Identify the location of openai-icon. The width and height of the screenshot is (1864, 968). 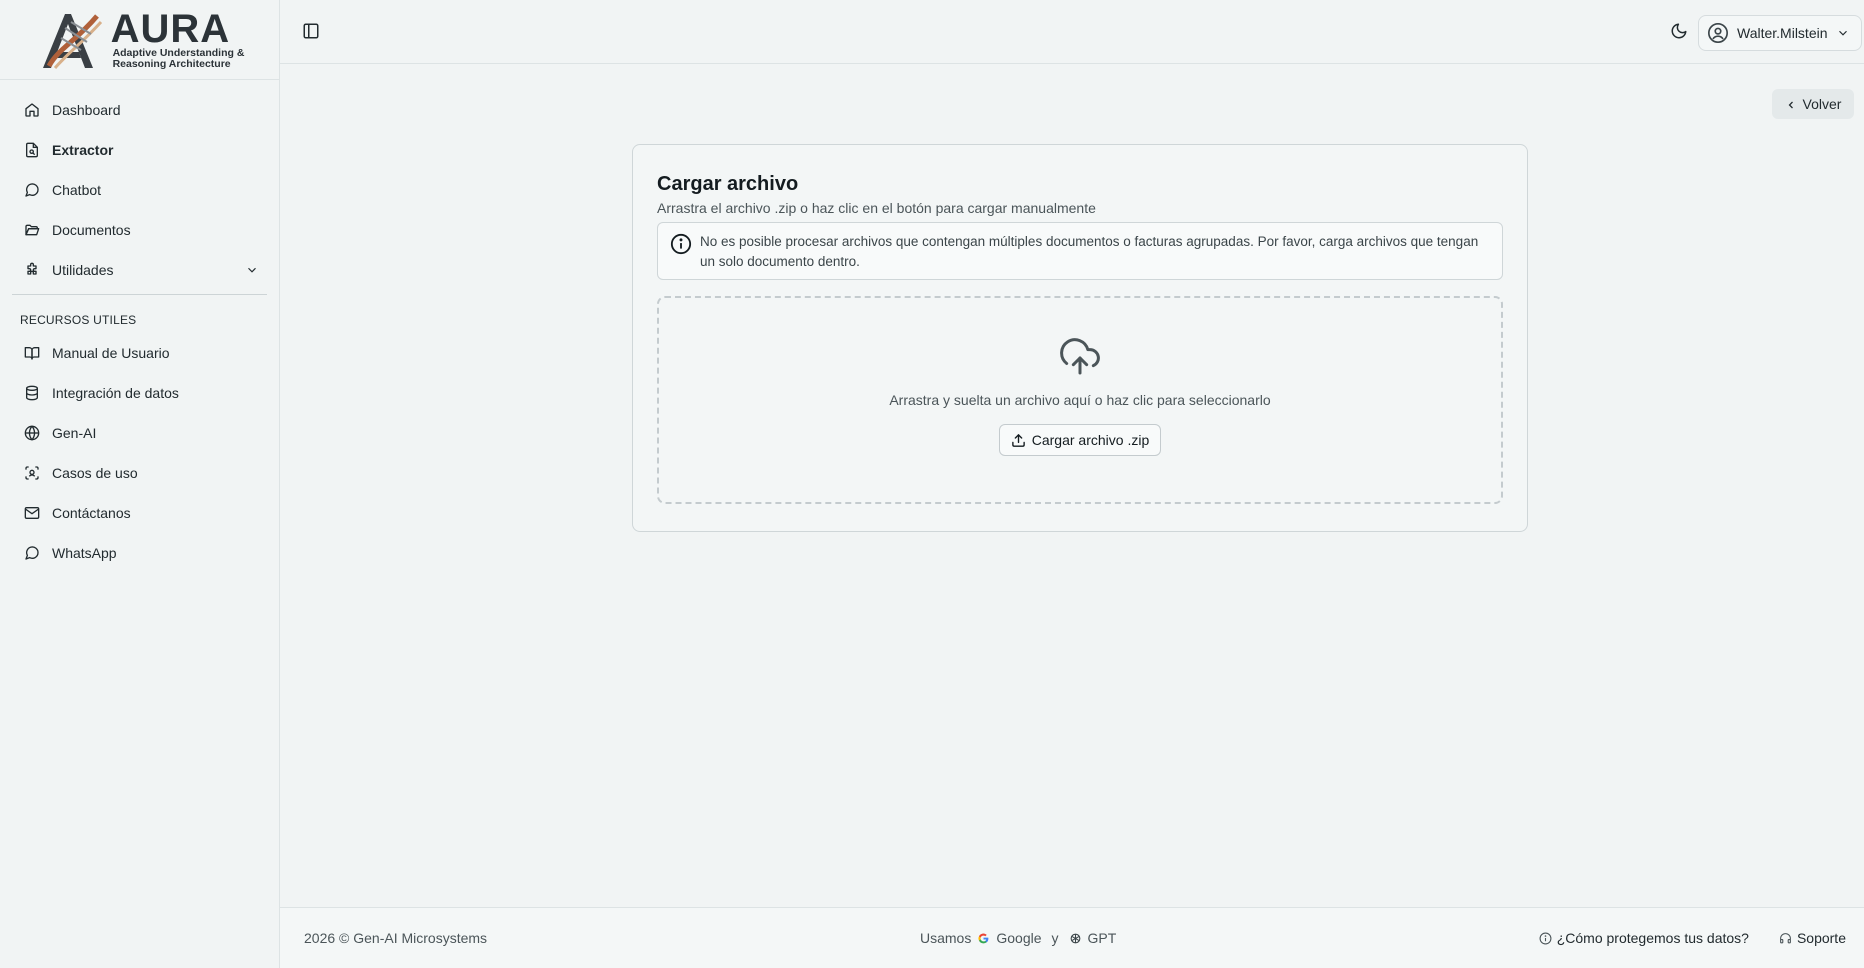
(1075, 938).